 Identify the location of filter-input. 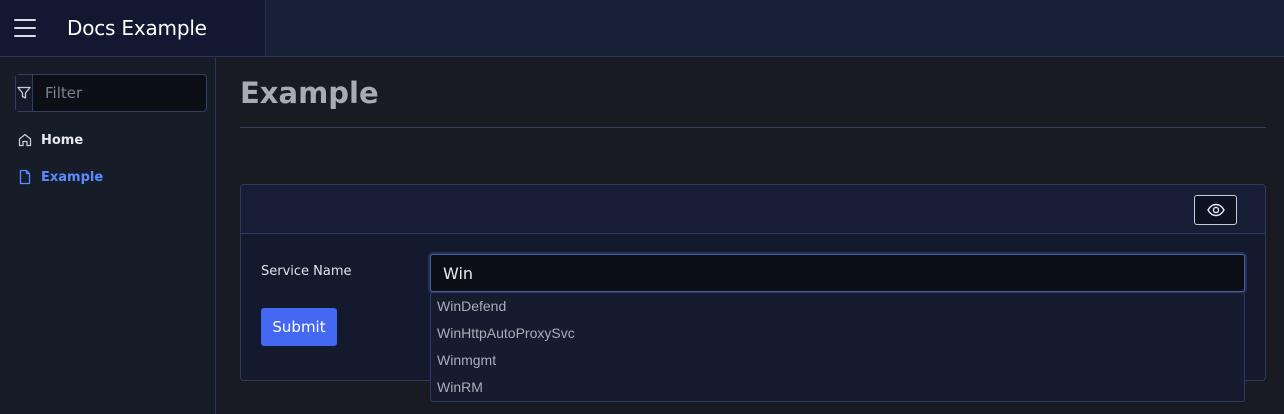
(136, 93).